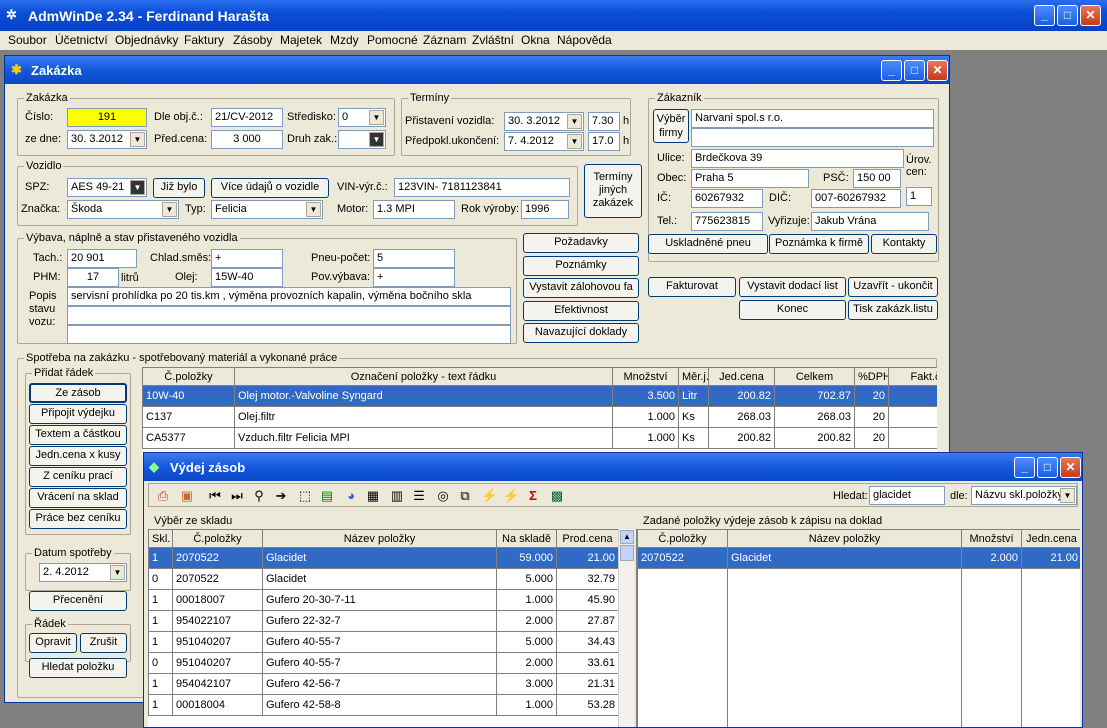 The width and height of the screenshot is (1107, 728). Describe the element at coordinates (584, 40) in the screenshot. I see `menu-napoveda: Nápověda` at that location.